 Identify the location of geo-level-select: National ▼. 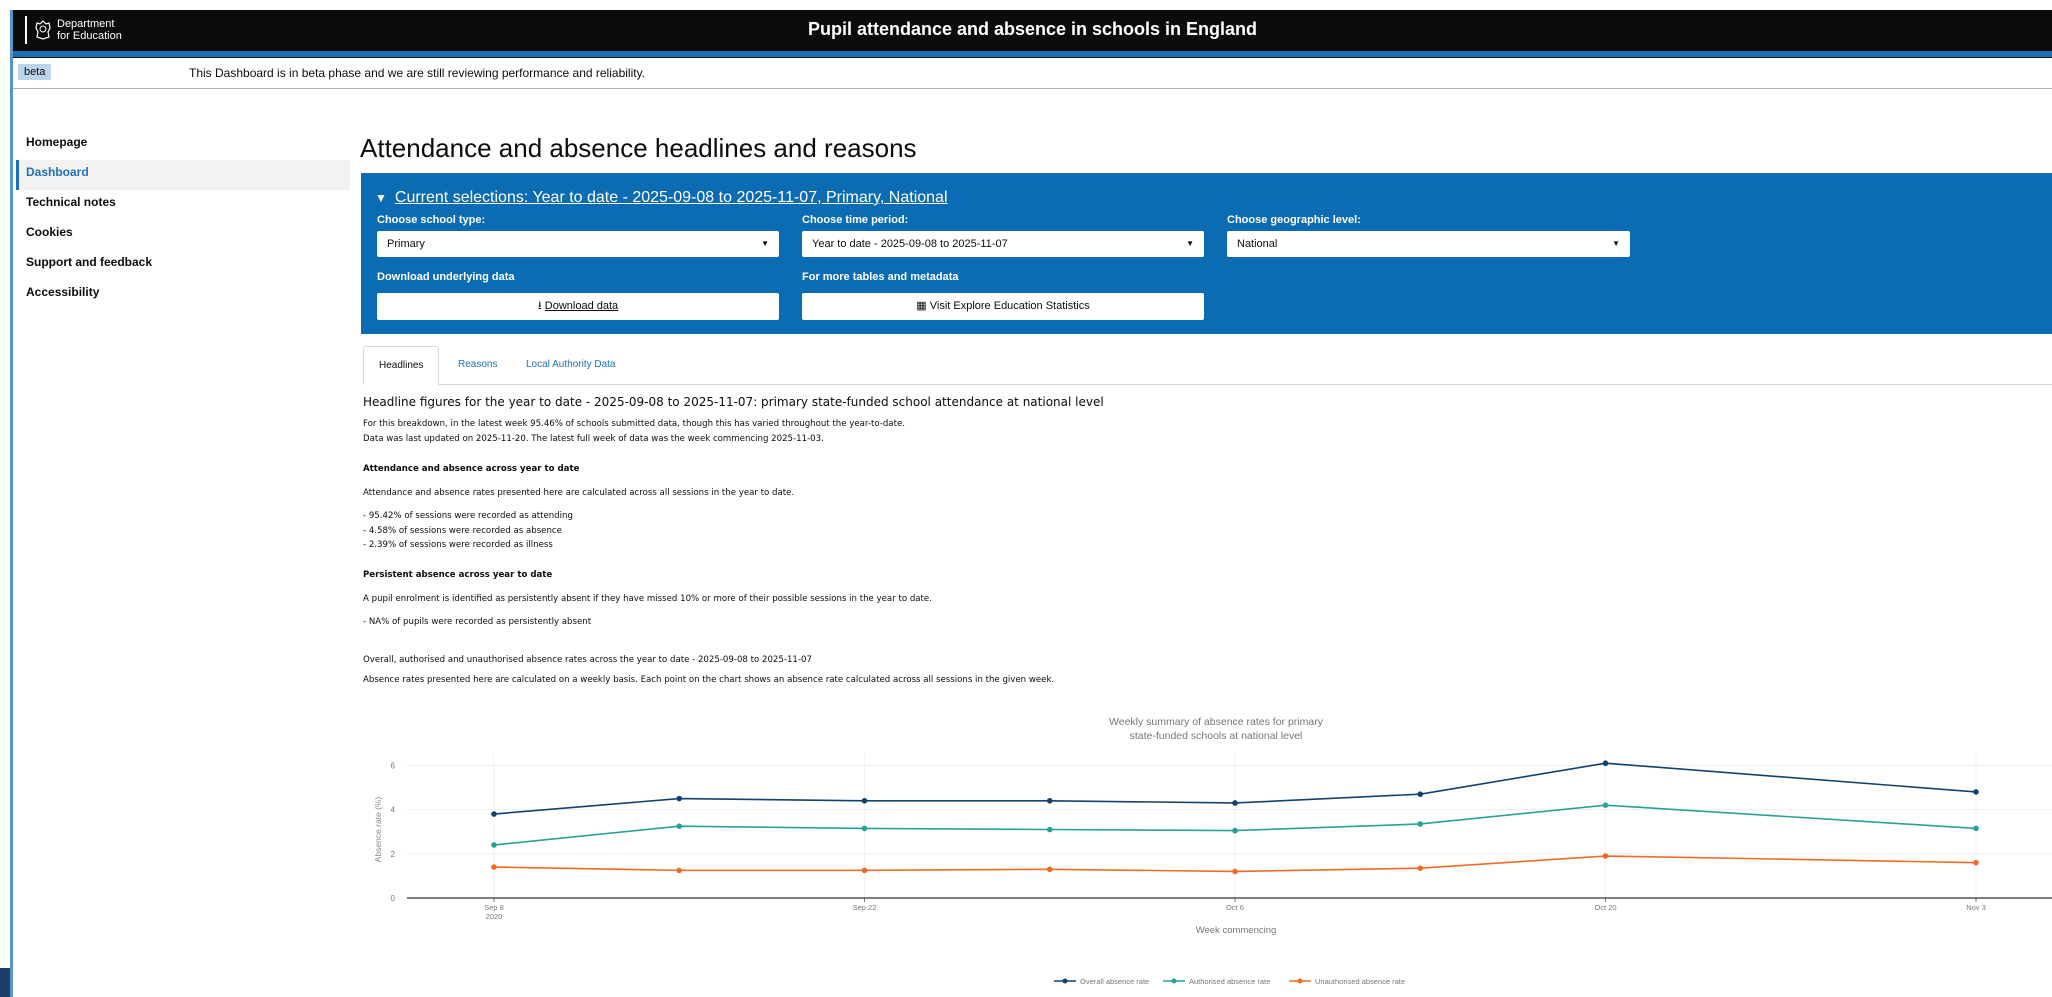
(1428, 244).